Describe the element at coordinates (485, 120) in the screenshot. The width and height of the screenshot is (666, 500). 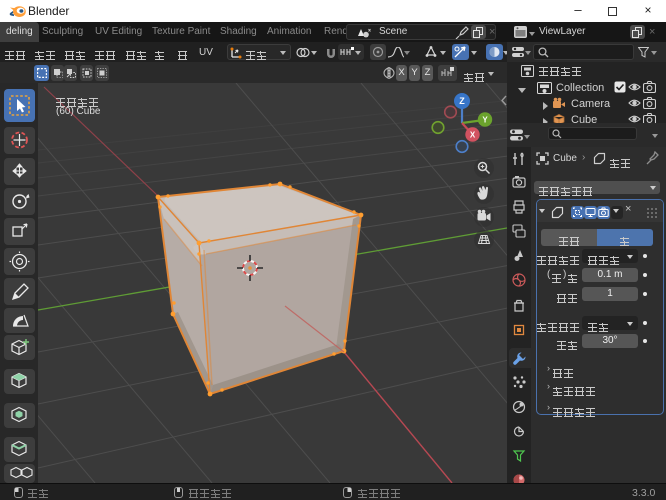
I see `svg-text: Y` at that location.